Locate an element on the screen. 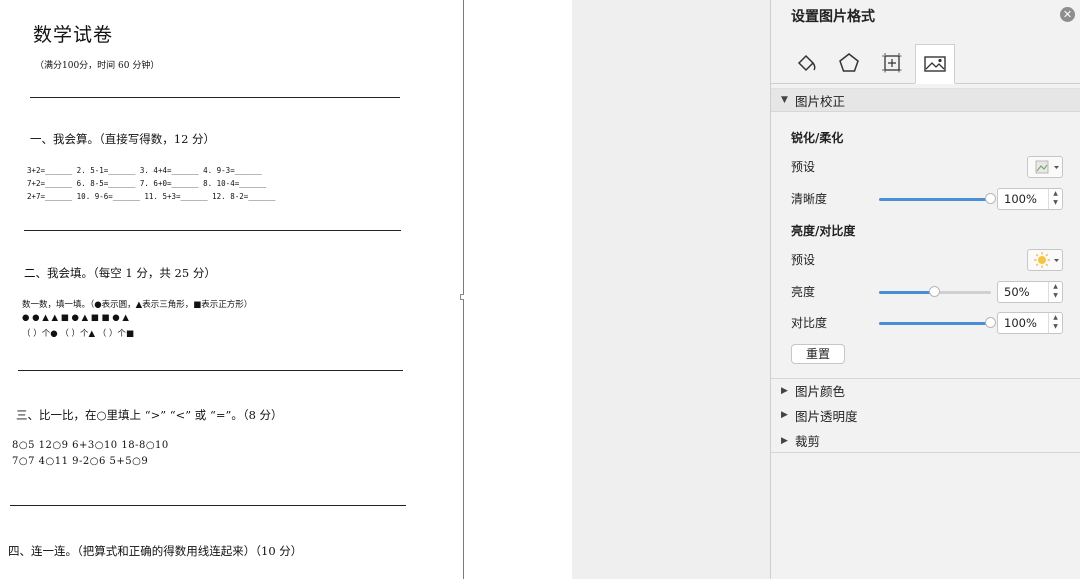 The height and width of the screenshot is (579, 1080). brightness-slider is located at coordinates (935, 291).